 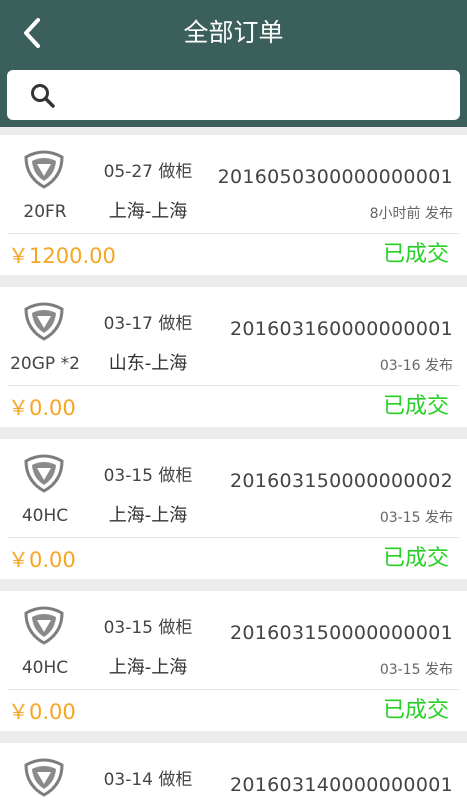 I want to click on order-number: 2016050300000000001, so click(x=335, y=177).